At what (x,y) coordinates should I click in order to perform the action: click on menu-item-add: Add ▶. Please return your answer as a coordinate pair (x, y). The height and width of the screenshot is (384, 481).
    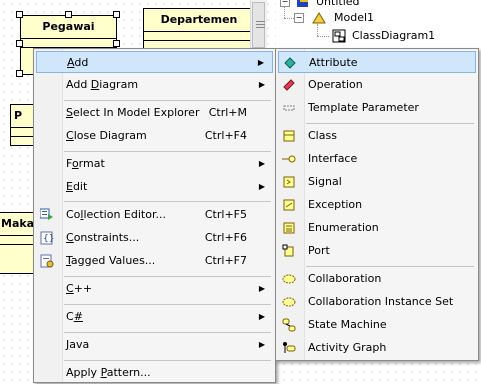
    Looking at the image, I should click on (154, 62).